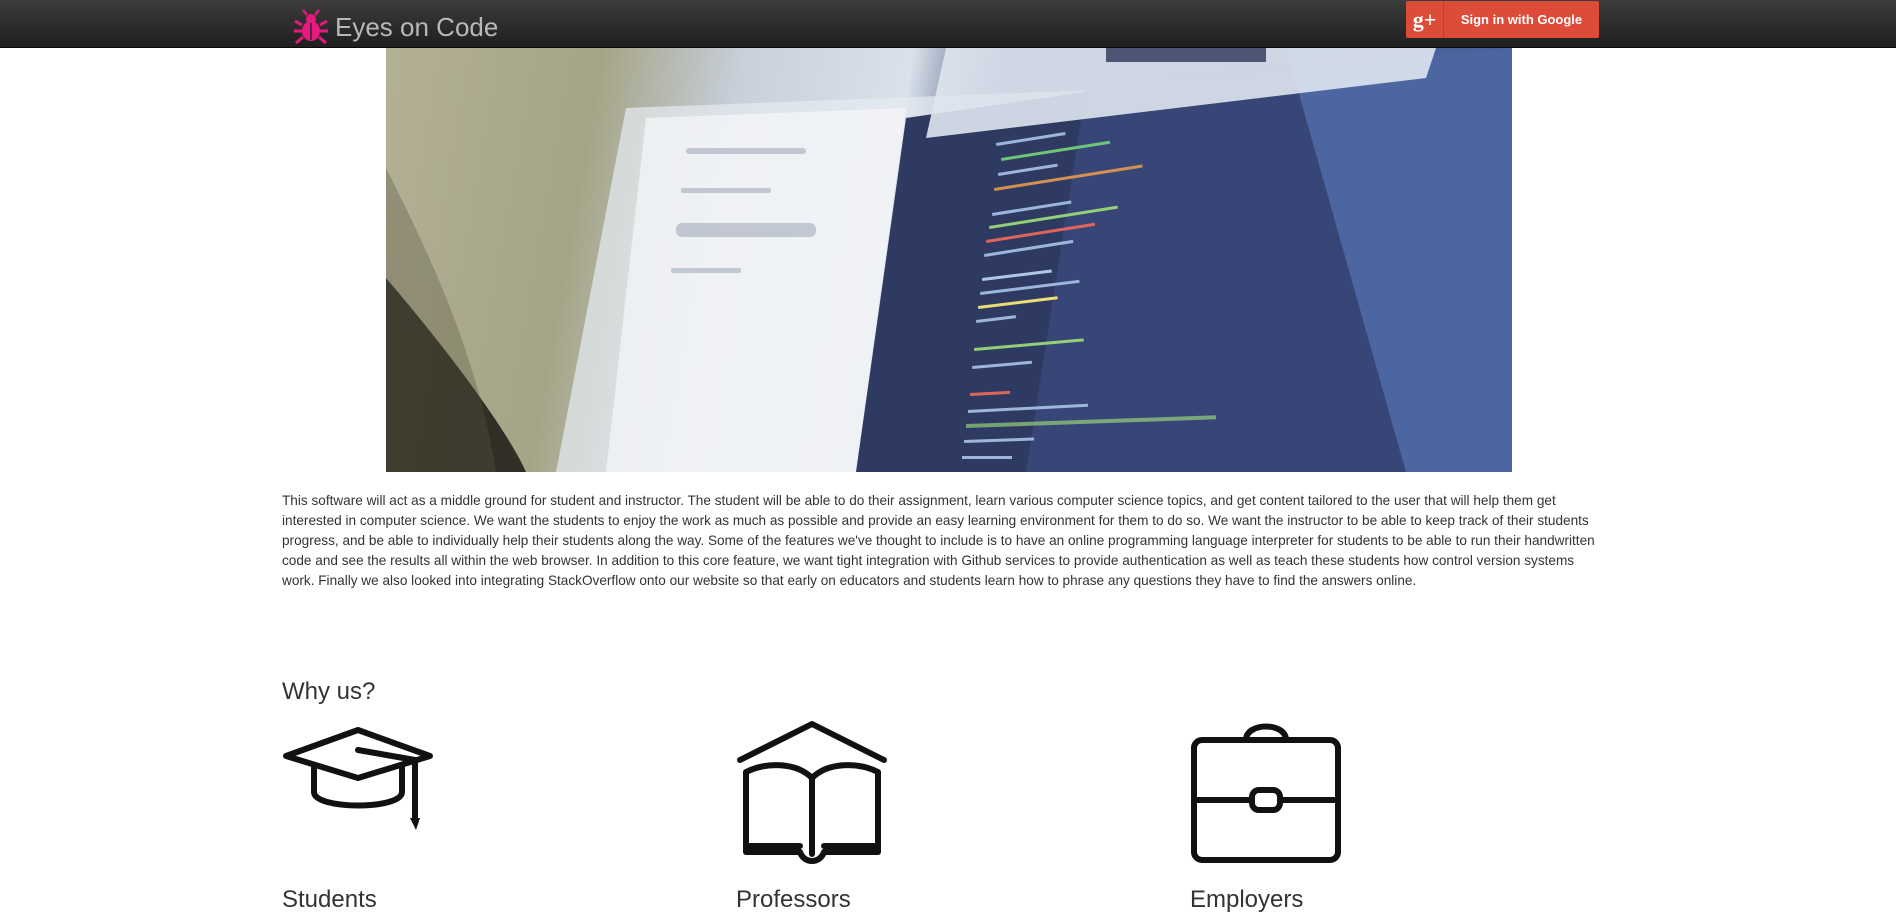  I want to click on feature-title-employers: Employers, so click(1247, 899).